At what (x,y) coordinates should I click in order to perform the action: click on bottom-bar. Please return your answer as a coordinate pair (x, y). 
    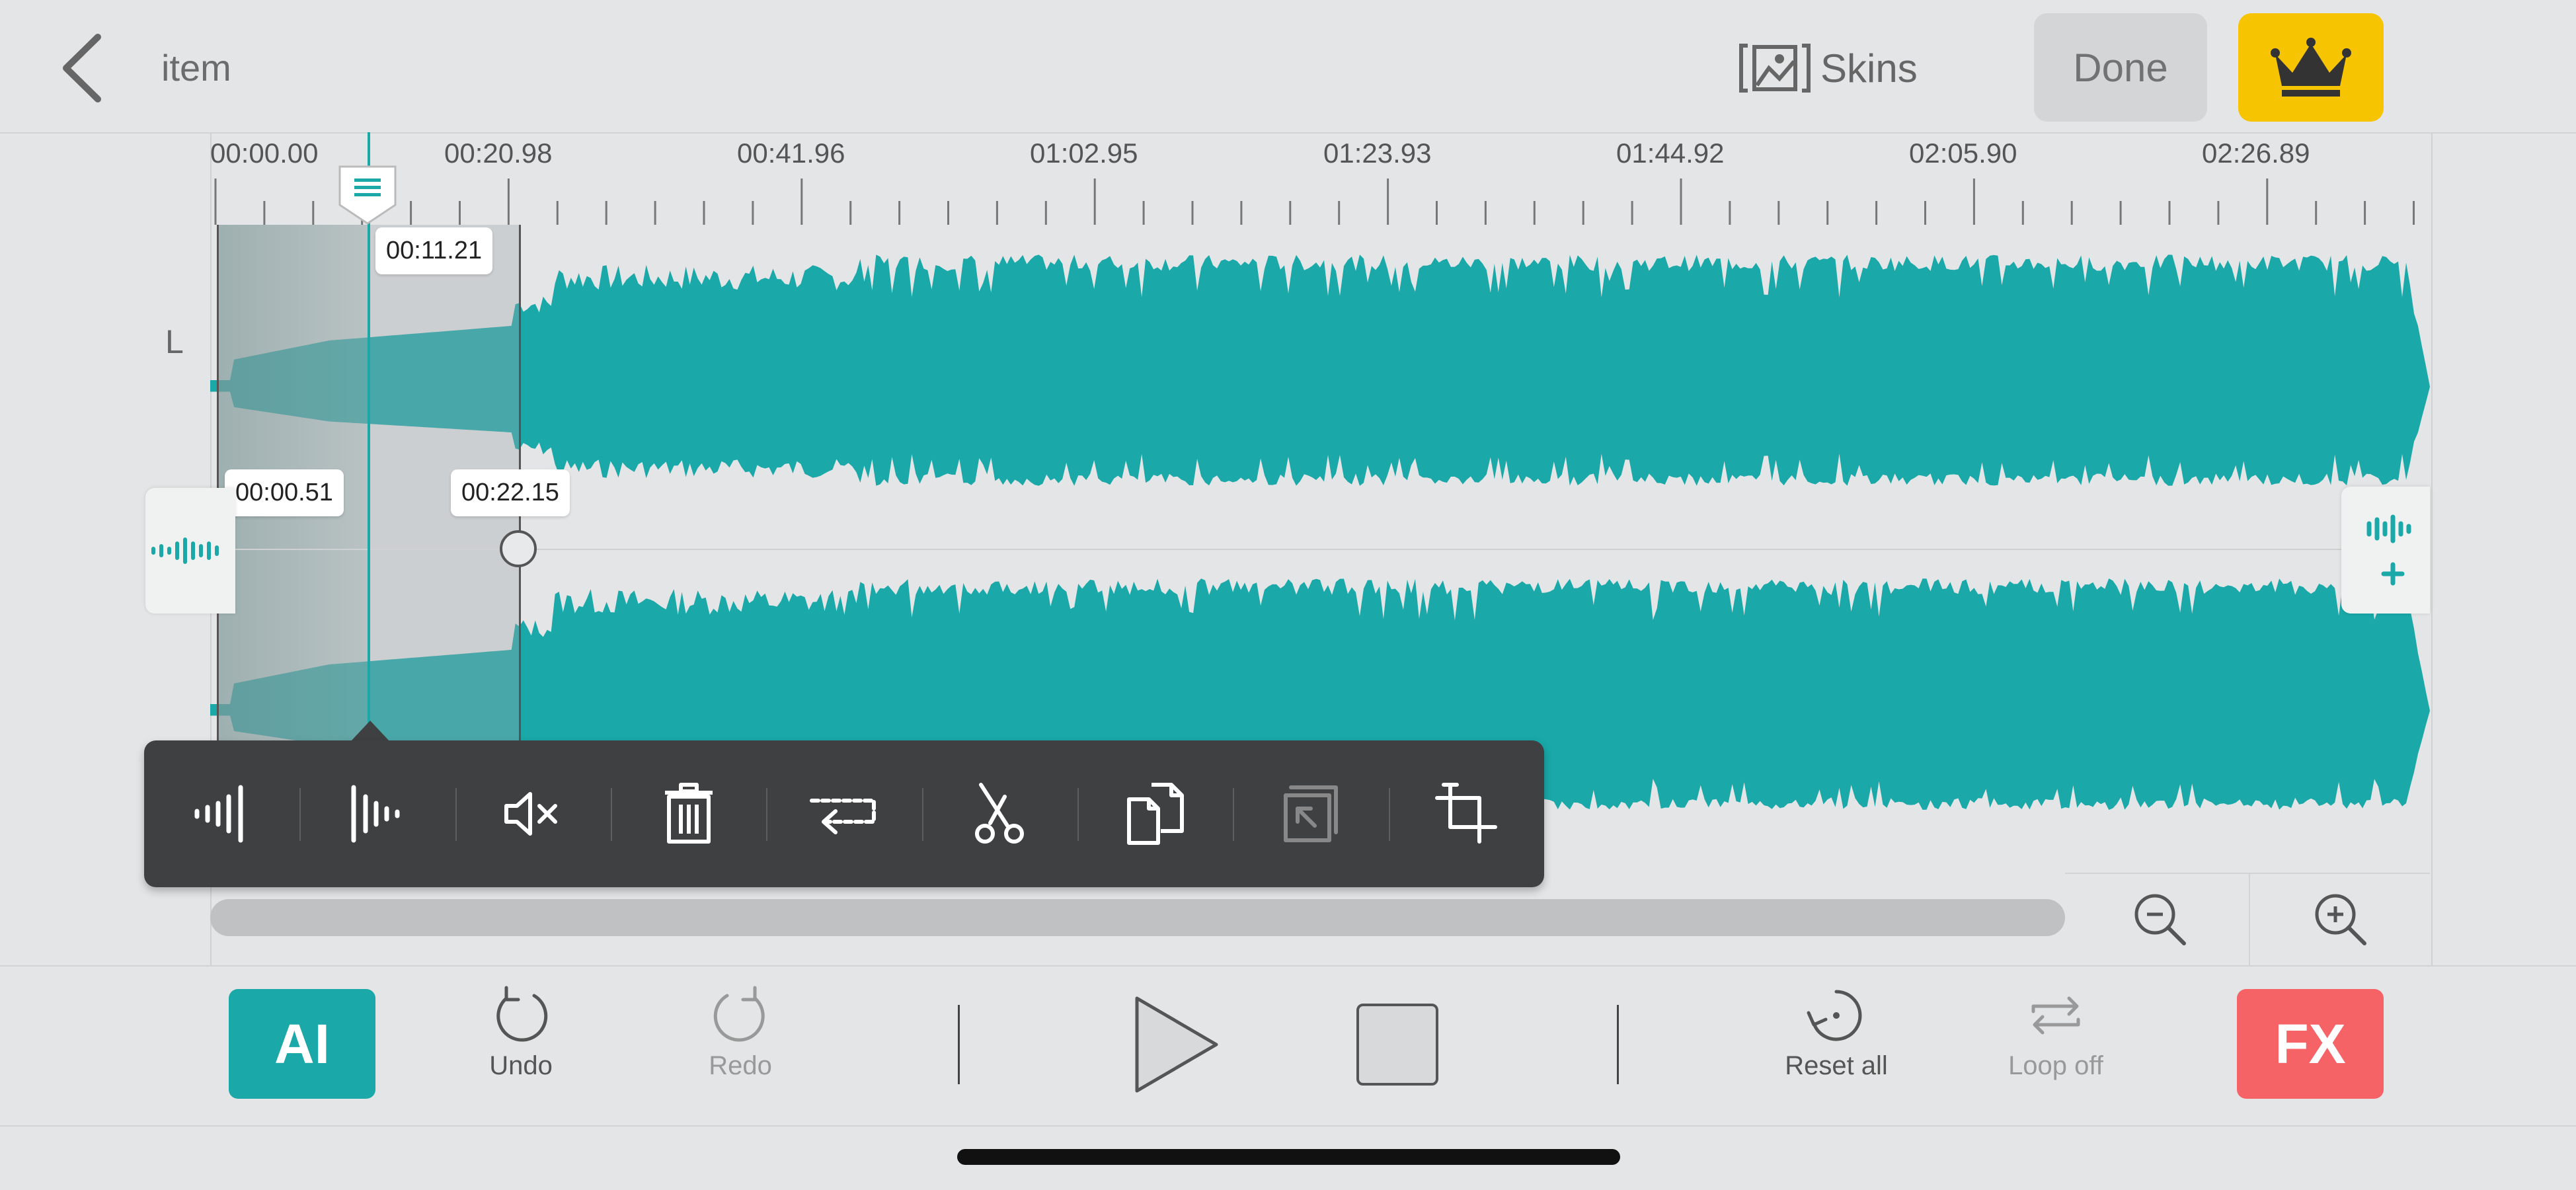
    Looking at the image, I should click on (1288, 1046).